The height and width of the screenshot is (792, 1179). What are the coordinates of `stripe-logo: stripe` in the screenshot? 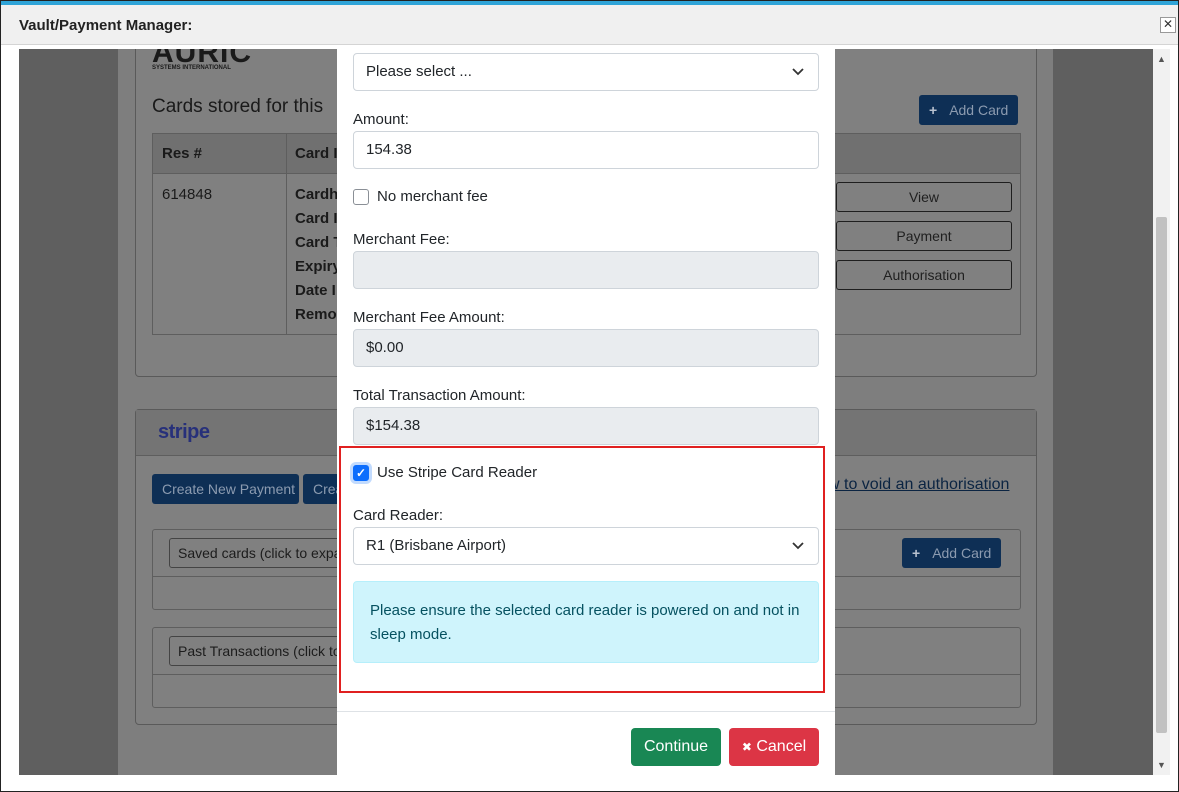 It's located at (184, 432).